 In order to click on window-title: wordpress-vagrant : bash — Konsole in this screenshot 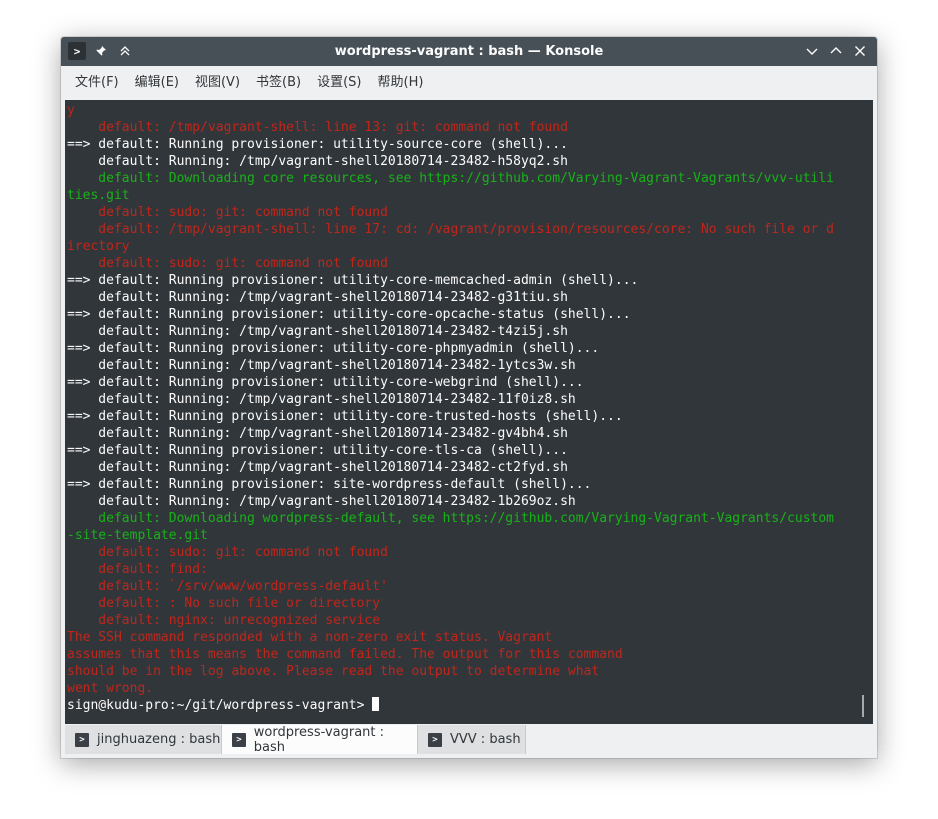, I will do `click(469, 51)`.